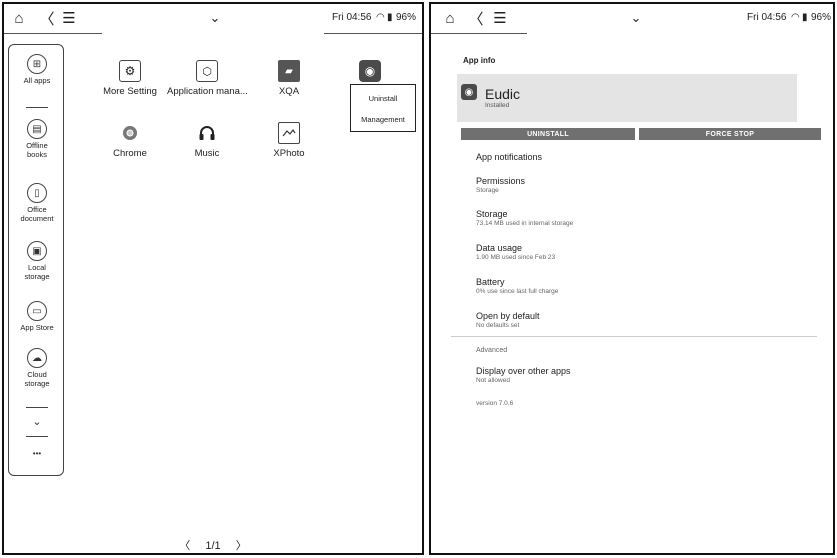 The image size is (837, 558). Describe the element at coordinates (130, 133) in the screenshot. I see `chrome-icon` at that location.